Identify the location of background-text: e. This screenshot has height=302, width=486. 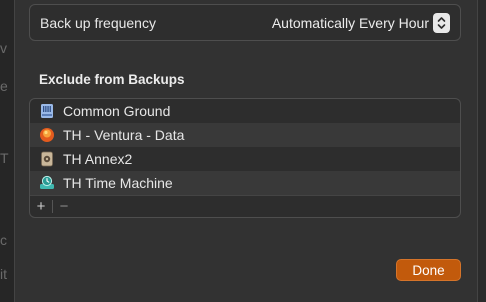
(4, 86).